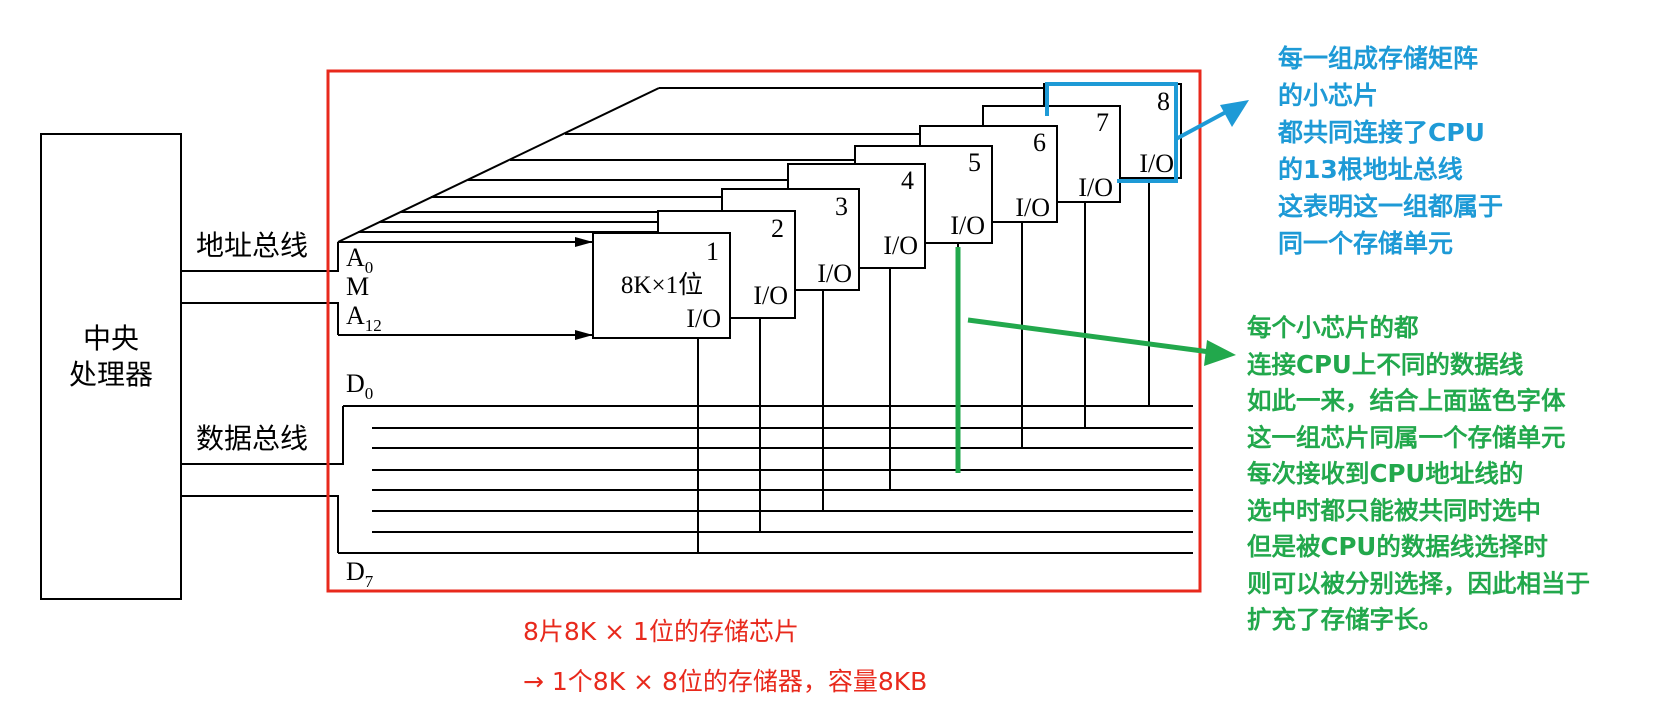 The image size is (1671, 722). What do you see at coordinates (1397, 546) in the screenshot?
I see `green-note-line: 但是被CPU的数据线选择时` at bounding box center [1397, 546].